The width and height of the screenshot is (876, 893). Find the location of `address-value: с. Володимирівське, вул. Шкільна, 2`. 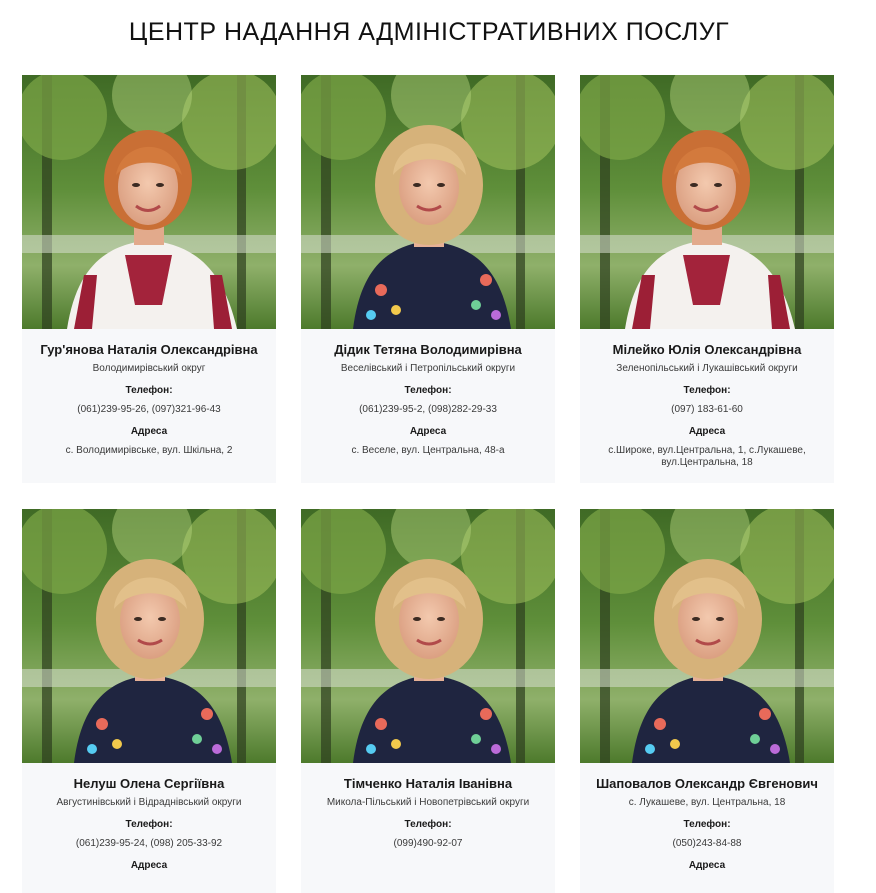

address-value: с. Володимирівське, вул. Шкільна, 2 is located at coordinates (149, 450).